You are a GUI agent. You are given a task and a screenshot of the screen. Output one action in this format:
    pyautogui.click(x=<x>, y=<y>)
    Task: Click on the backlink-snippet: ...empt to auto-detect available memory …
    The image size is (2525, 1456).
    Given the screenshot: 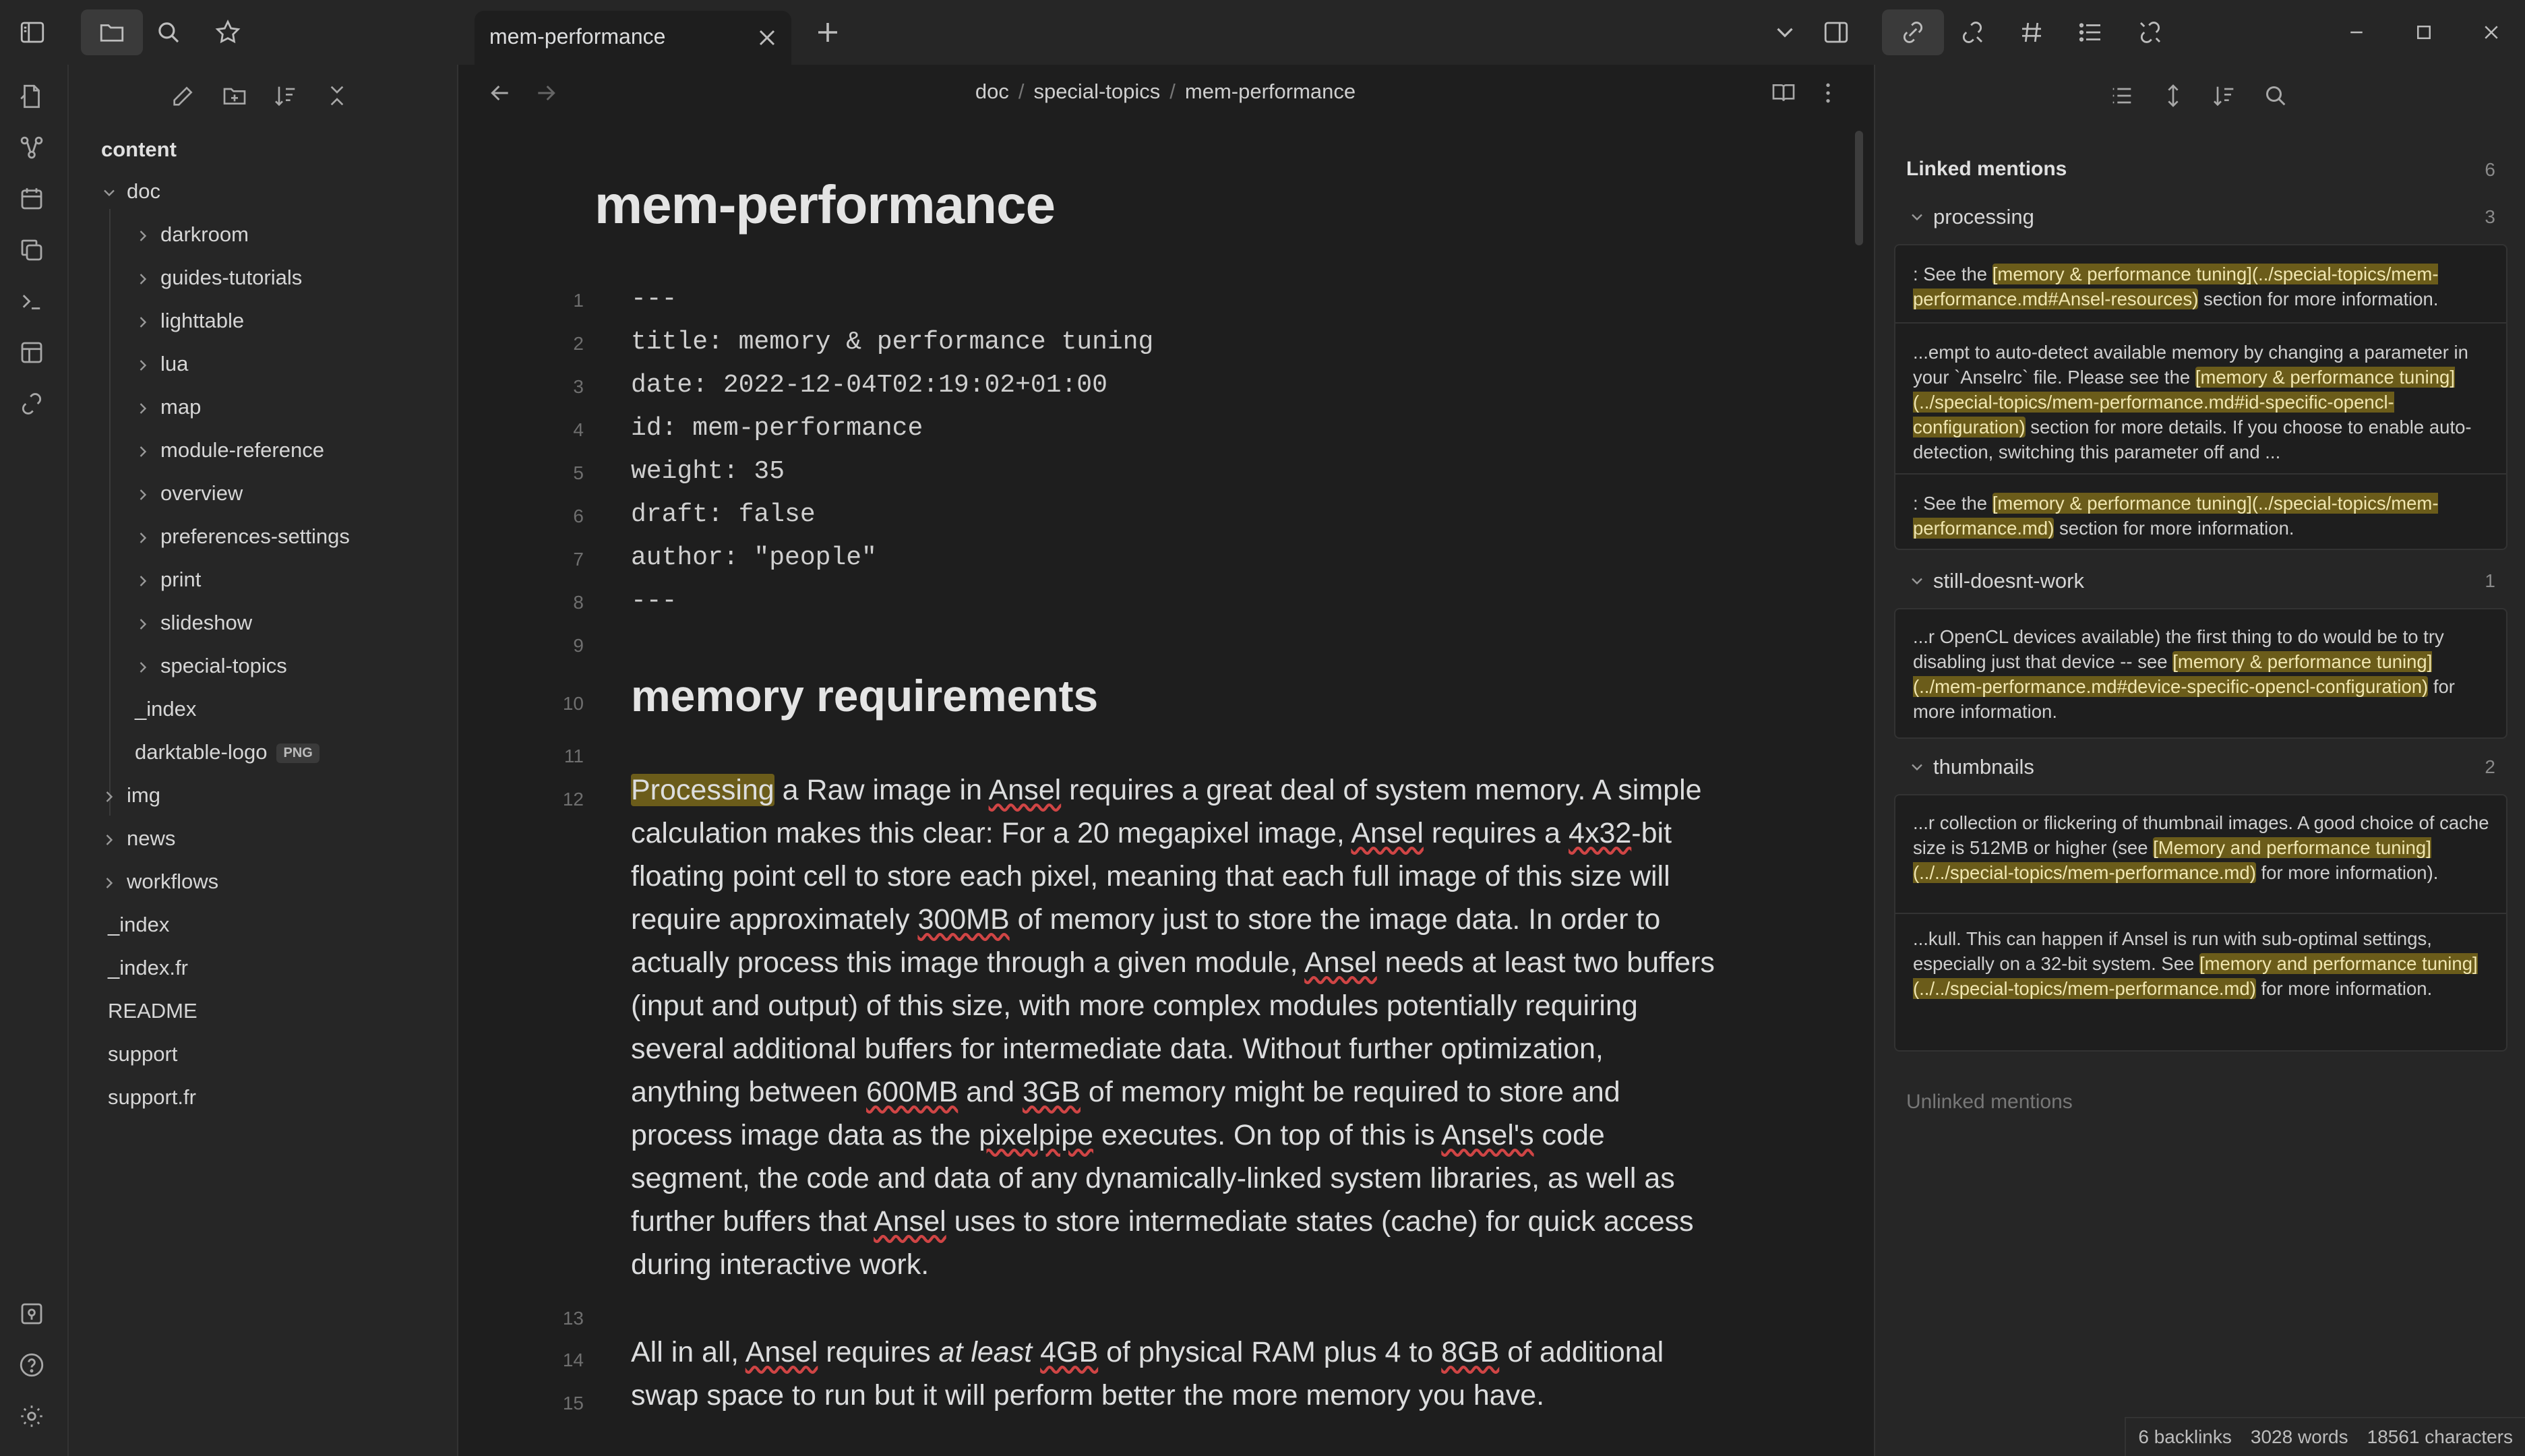 What is the action you would take?
    pyautogui.click(x=2203, y=402)
    